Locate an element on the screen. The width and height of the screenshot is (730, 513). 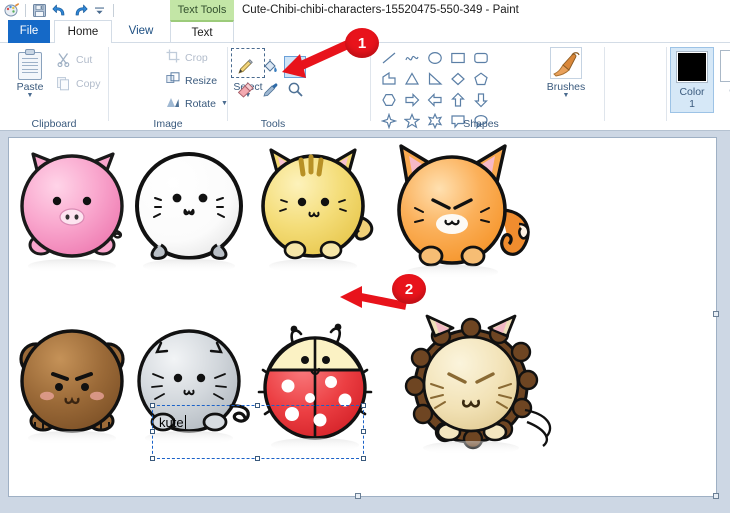
shapes-group-label: Shapes is located at coordinates (481, 124).